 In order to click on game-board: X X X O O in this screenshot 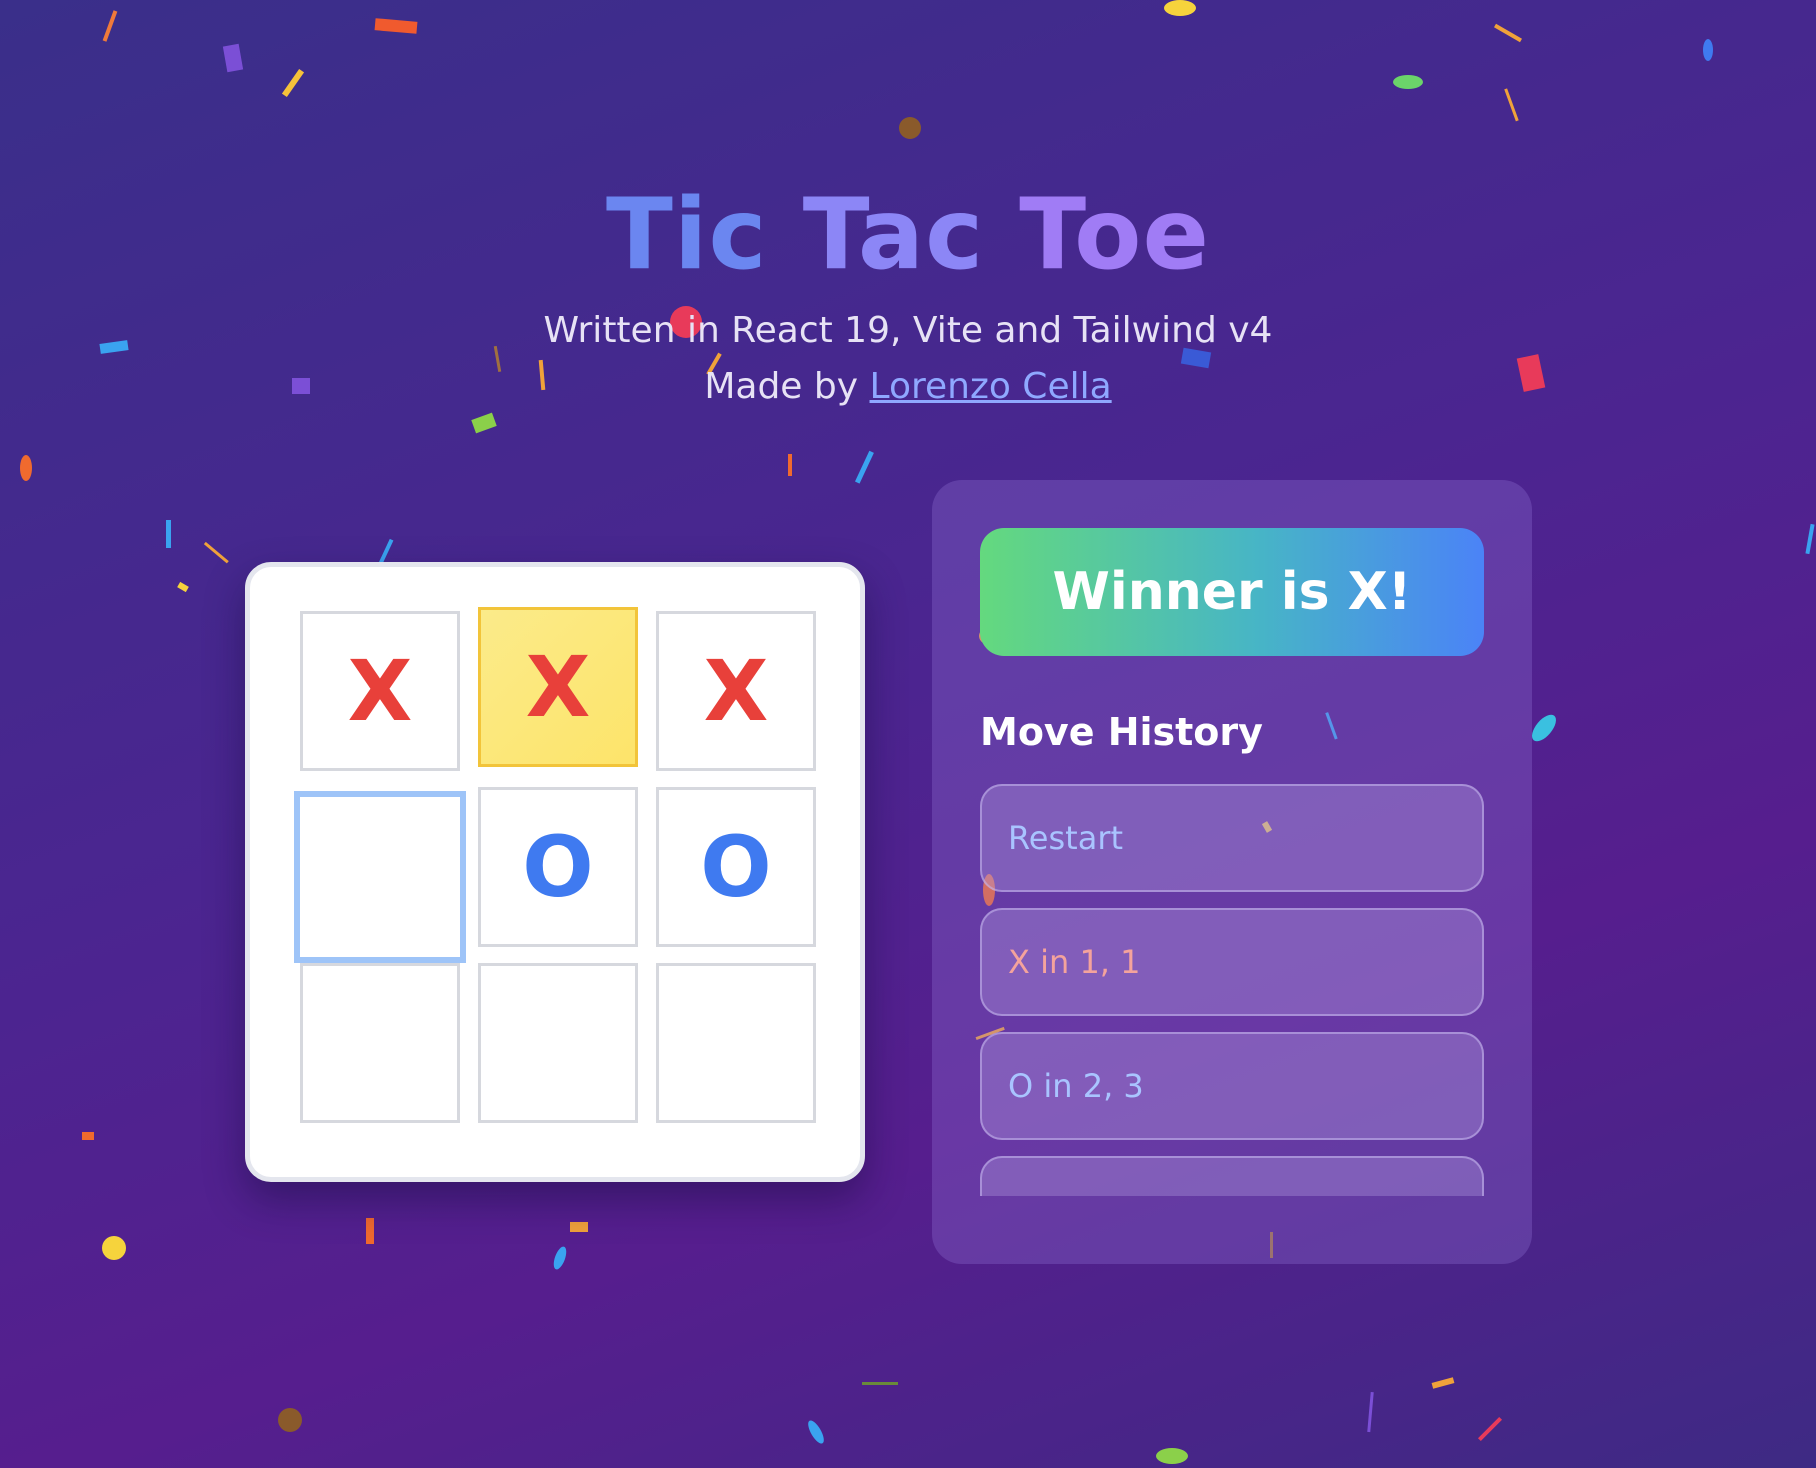, I will do `click(555, 872)`.